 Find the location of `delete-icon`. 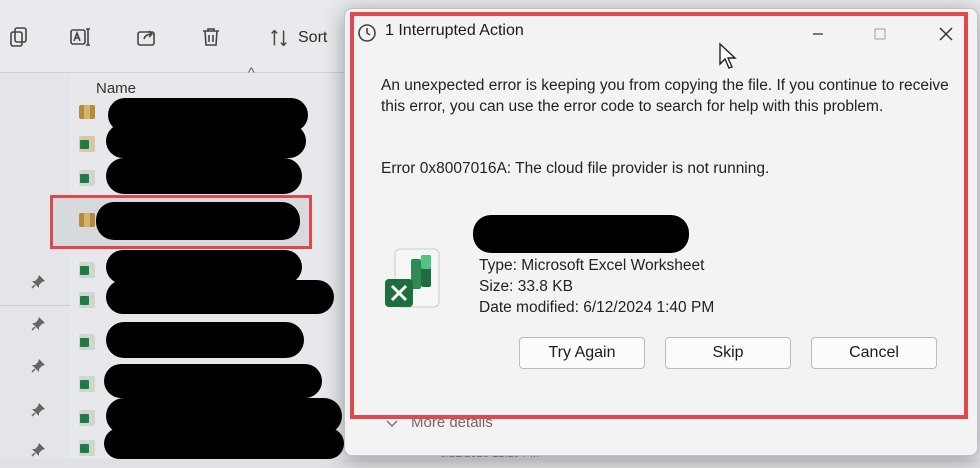

delete-icon is located at coordinates (211, 37).